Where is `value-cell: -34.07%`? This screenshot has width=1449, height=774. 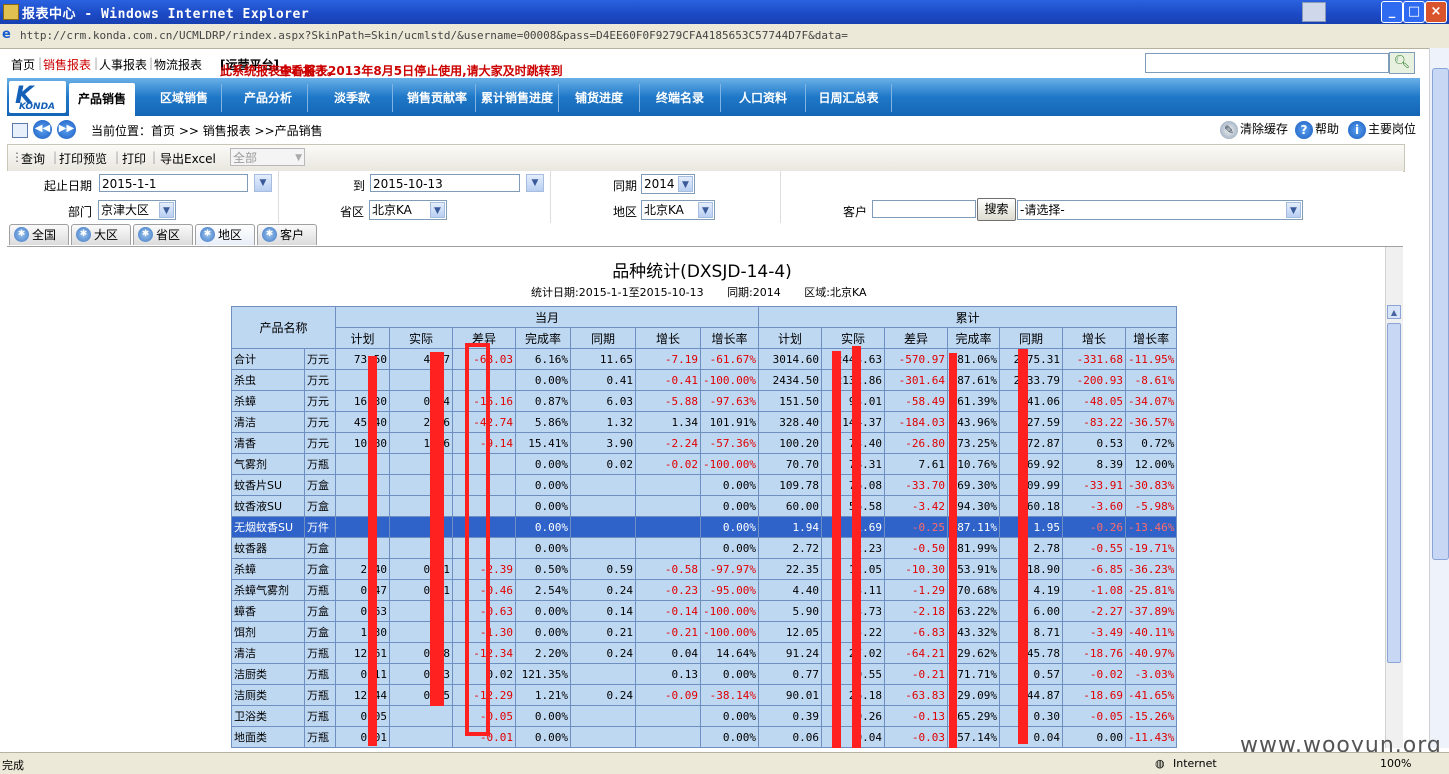
value-cell: -34.07% is located at coordinates (1151, 401).